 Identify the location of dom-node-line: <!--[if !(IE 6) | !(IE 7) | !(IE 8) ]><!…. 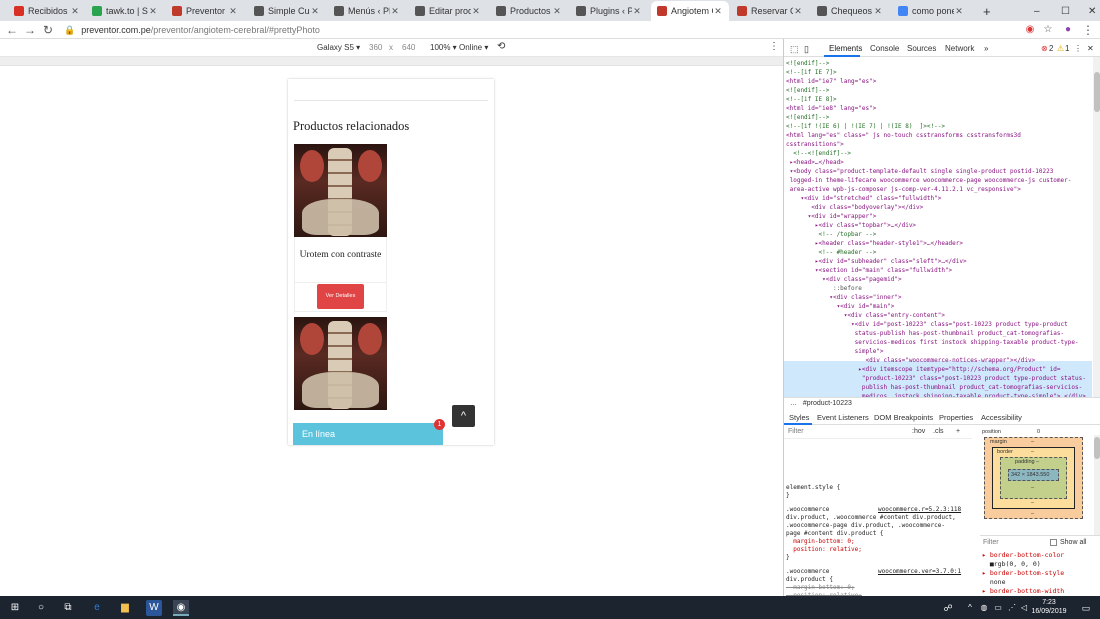
(865, 126).